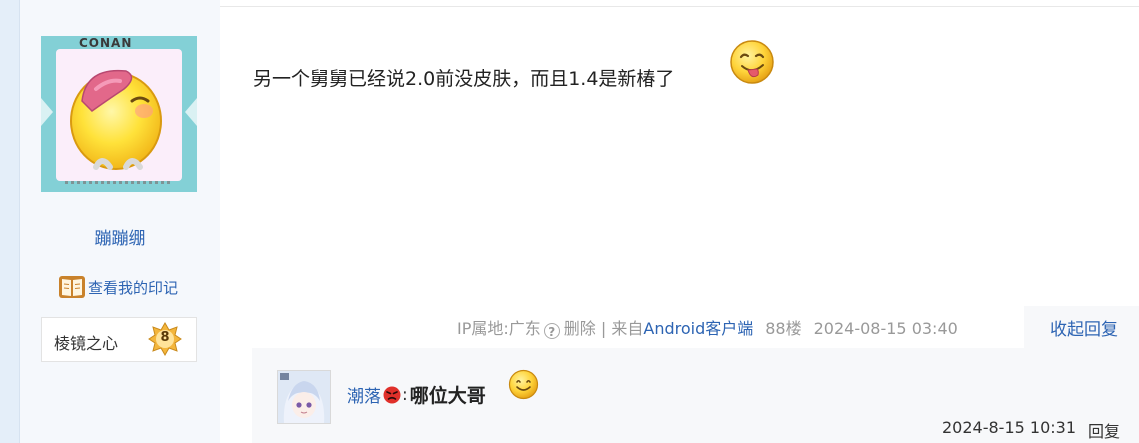  I want to click on reply-colon: :, so click(405, 394).